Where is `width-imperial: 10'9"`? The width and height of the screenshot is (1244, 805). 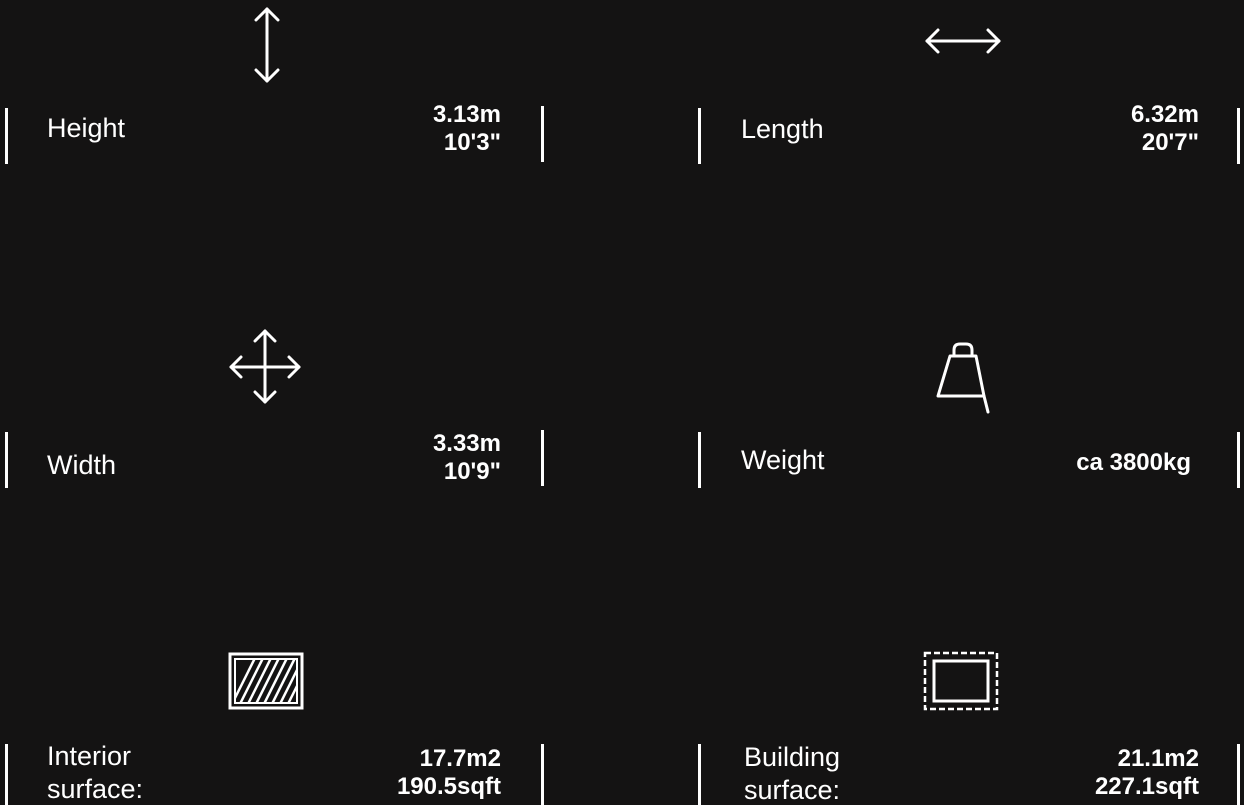 width-imperial: 10'9" is located at coordinates (472, 471).